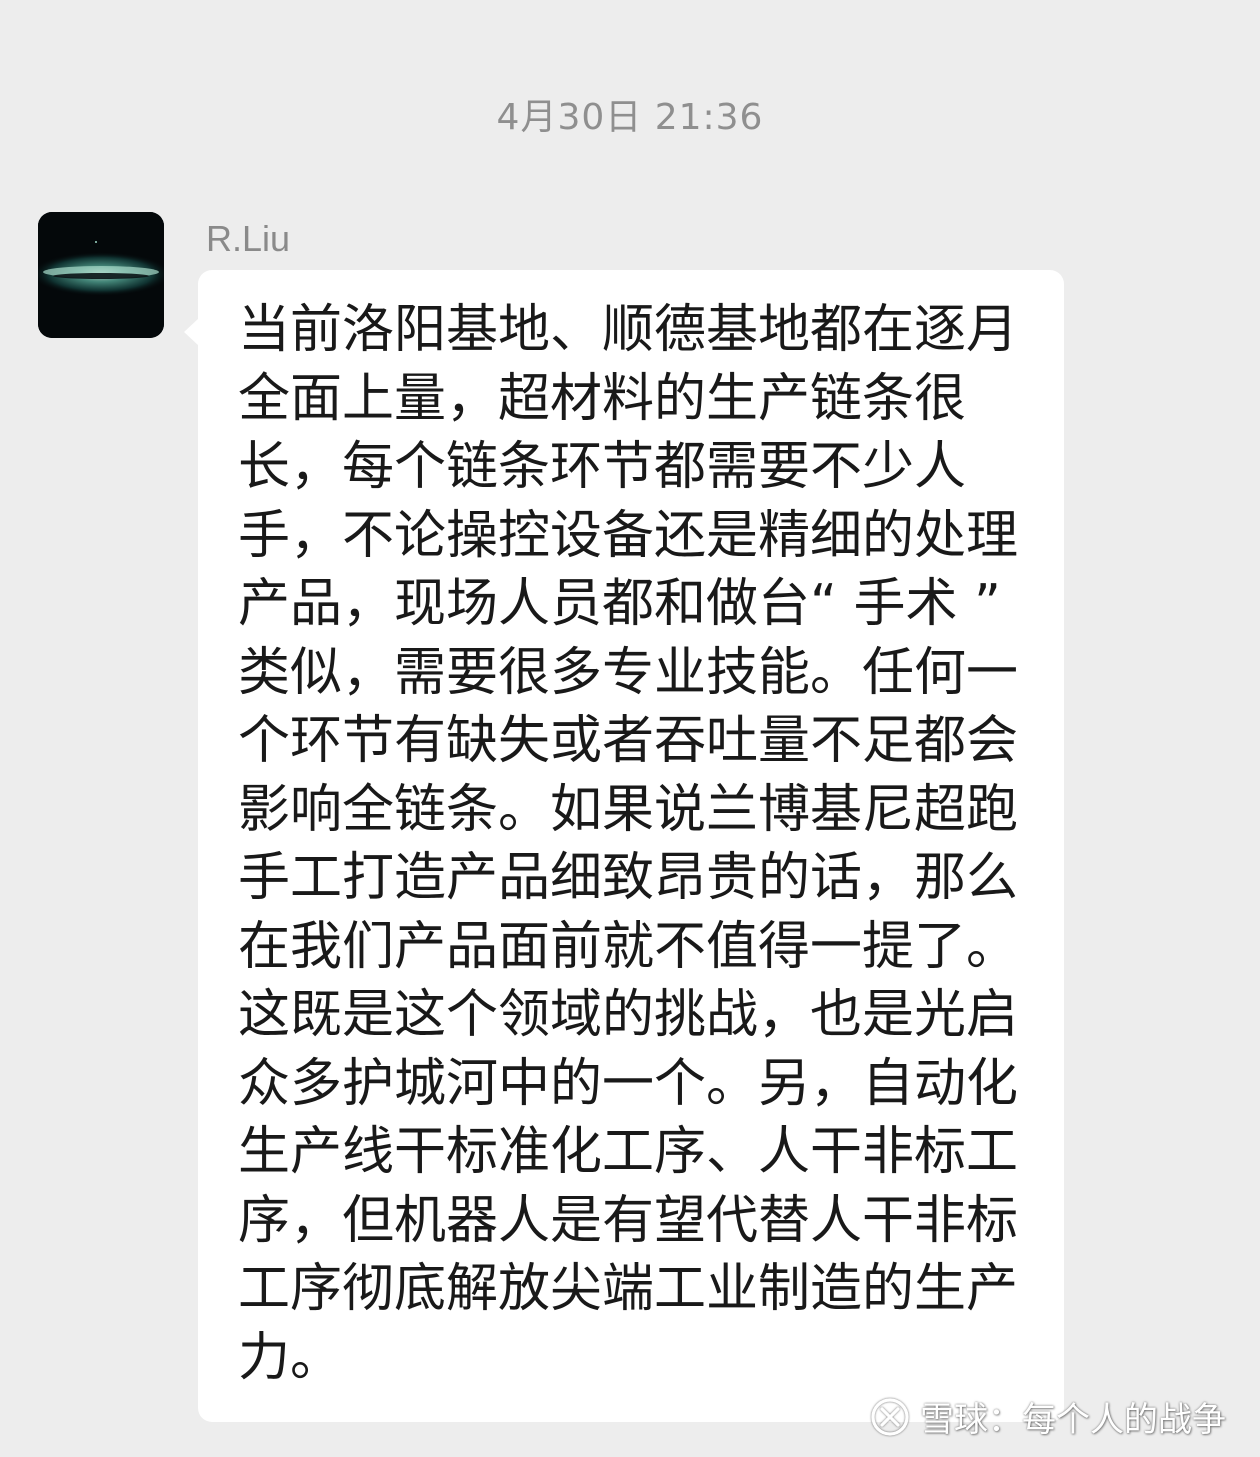 The height and width of the screenshot is (1457, 1260). I want to click on message-line: 这既是这个领域的挑战，也是光启, so click(628, 1015).